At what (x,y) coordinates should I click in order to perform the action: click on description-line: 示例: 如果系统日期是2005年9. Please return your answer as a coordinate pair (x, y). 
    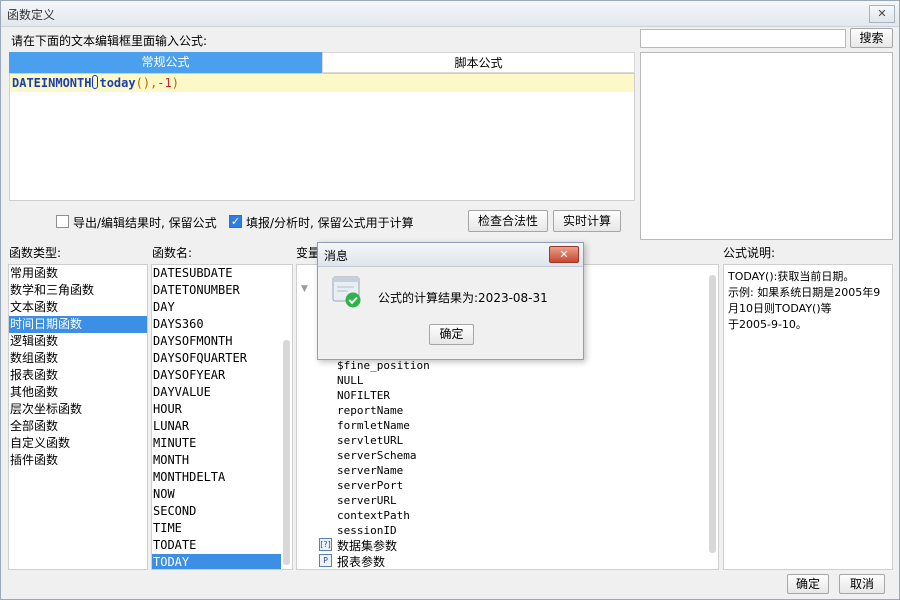
    Looking at the image, I should click on (804, 292).